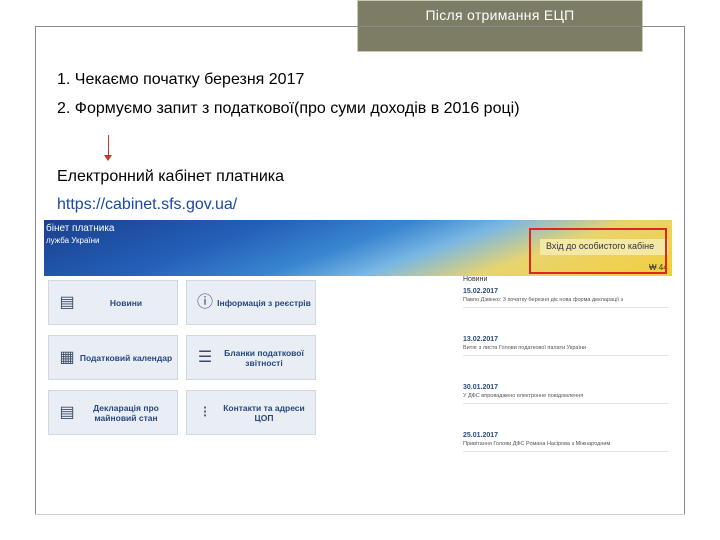 This screenshot has width=720, height=540. I want to click on step-one-text: 1. Чекаємо початку березня 2017, so click(181, 79).